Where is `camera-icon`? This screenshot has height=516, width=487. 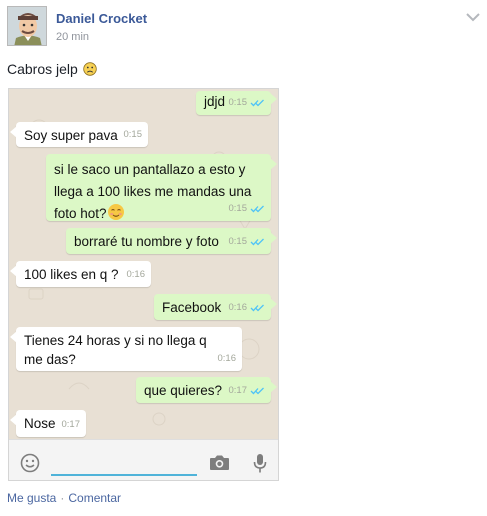
camera-icon is located at coordinates (219, 462).